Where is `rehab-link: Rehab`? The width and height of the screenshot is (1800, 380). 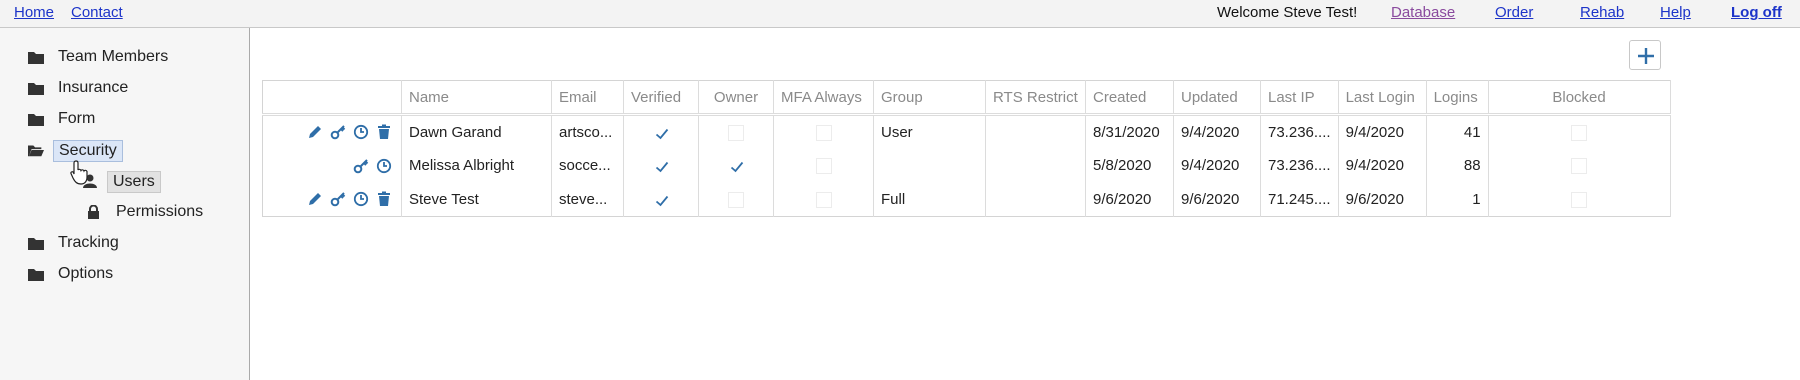 rehab-link: Rehab is located at coordinates (1602, 12).